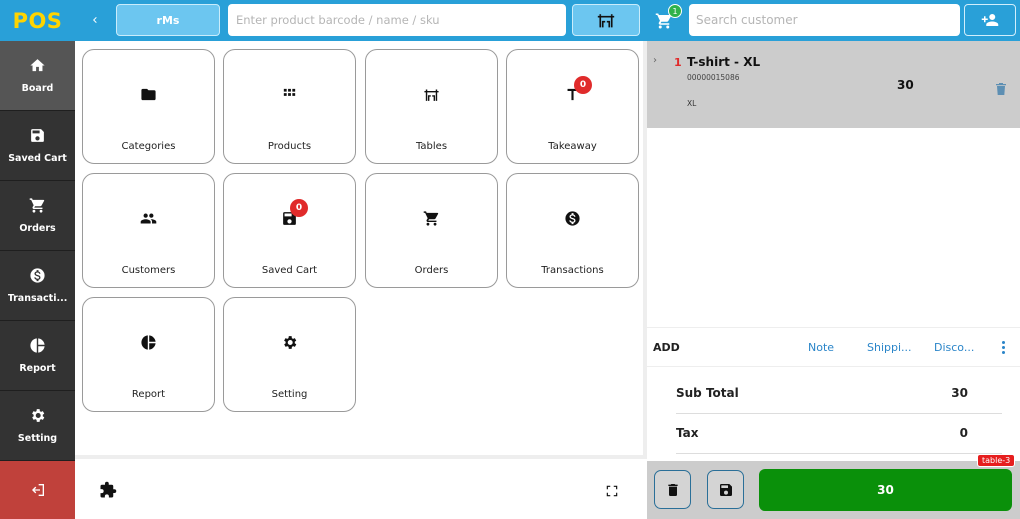  What do you see at coordinates (666, 347) in the screenshot?
I see `add-label: ADD` at bounding box center [666, 347].